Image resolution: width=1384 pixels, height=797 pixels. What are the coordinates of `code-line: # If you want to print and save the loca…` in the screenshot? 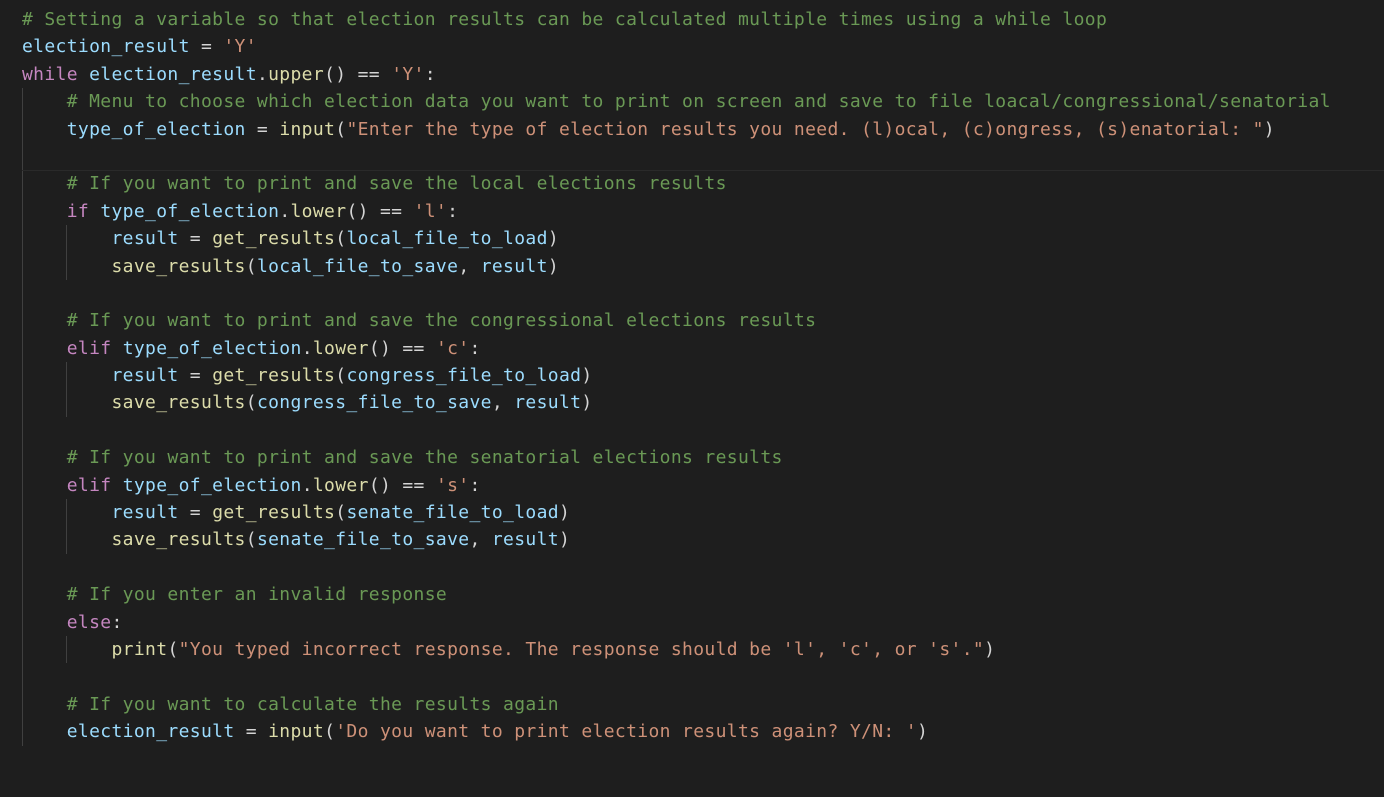 It's located at (692, 184).